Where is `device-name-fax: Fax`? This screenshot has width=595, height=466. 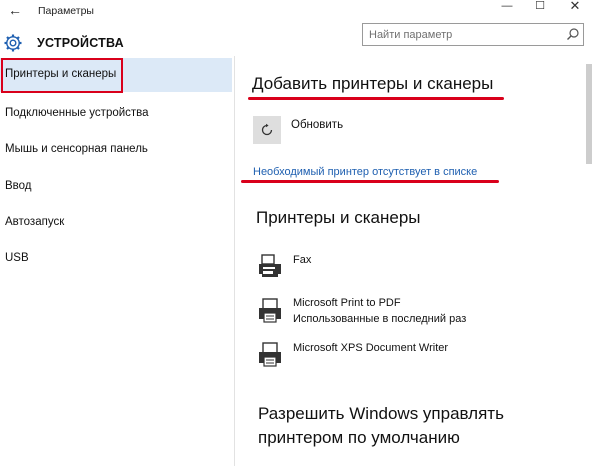 device-name-fax: Fax is located at coordinates (302, 260).